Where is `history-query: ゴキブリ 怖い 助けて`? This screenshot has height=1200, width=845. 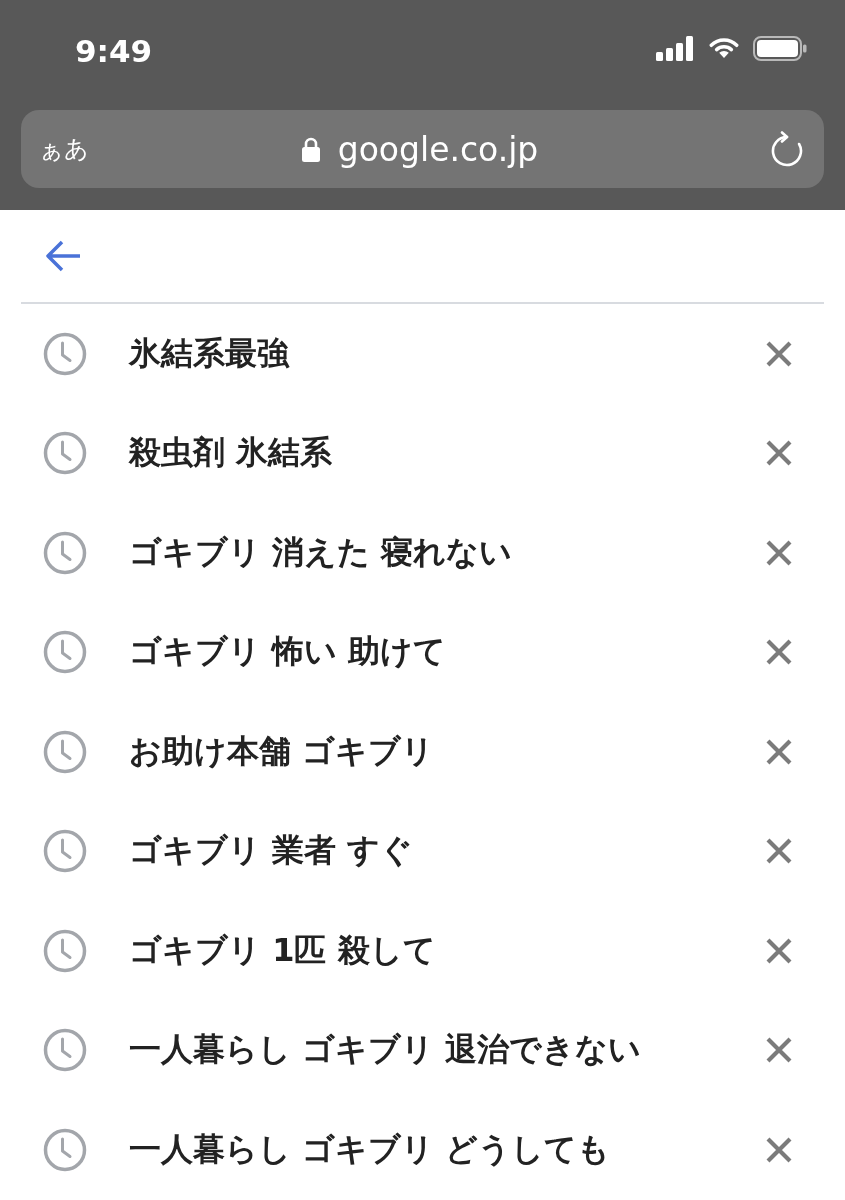 history-query: ゴキブリ 怖い 助けて is located at coordinates (447, 652).